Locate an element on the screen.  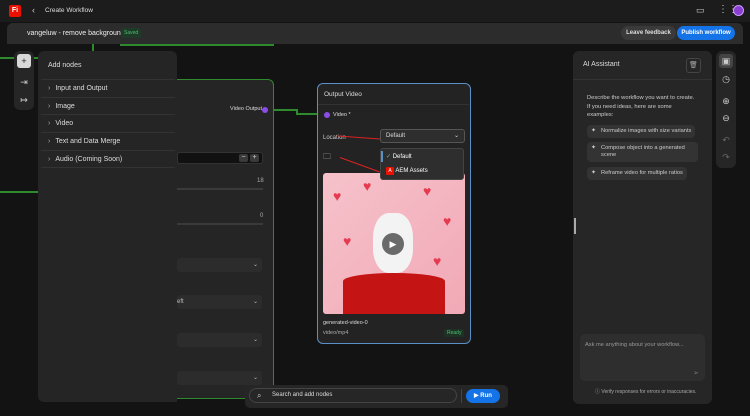
left-toolbar: + ⇥ ↦ is located at coordinates (24, 80).